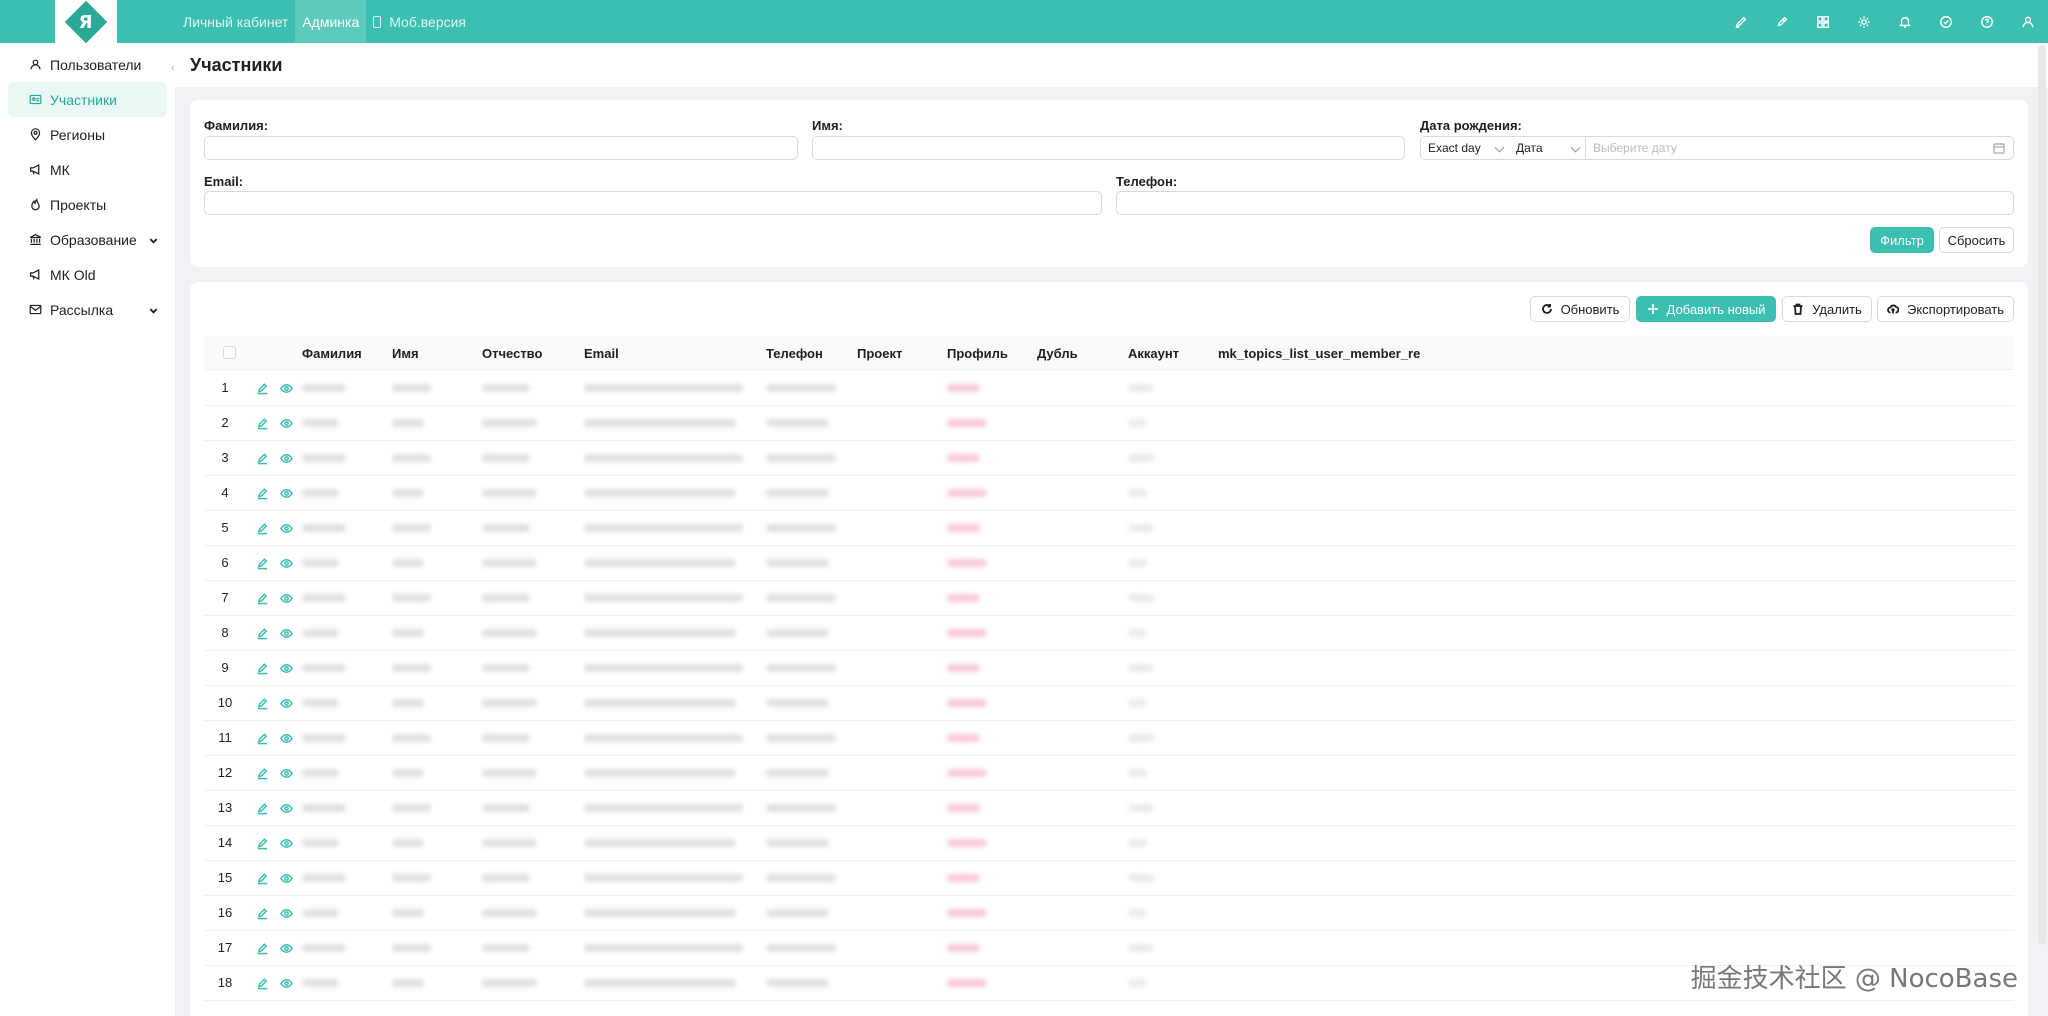  Describe the element at coordinates (1109, 598) in the screenshot. I see `table-row: 7` at that location.